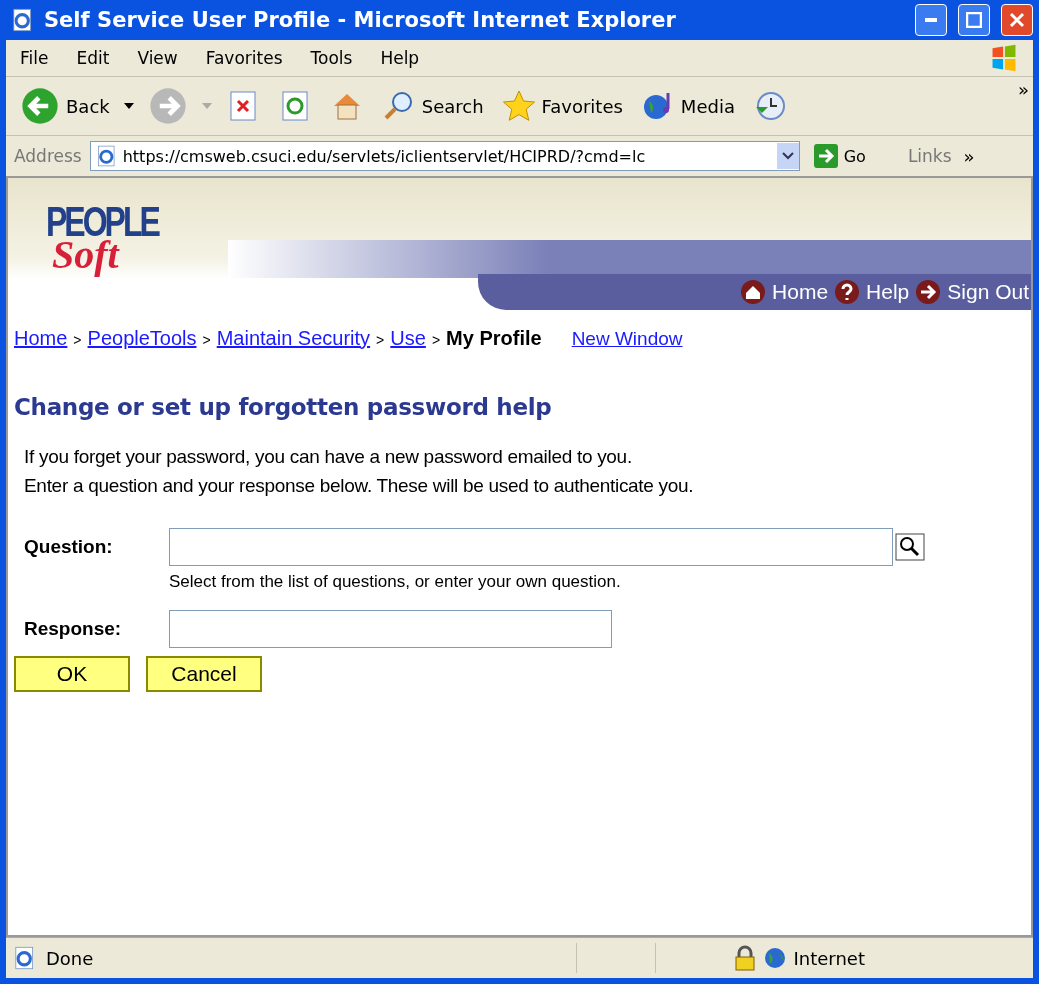 This screenshot has width=1039, height=984. I want to click on address-label: Address, so click(48, 156).